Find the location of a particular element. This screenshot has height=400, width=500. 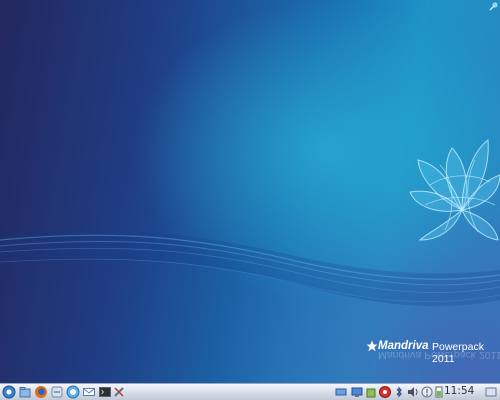

desktop-toolbox-icon is located at coordinates (493, 7).